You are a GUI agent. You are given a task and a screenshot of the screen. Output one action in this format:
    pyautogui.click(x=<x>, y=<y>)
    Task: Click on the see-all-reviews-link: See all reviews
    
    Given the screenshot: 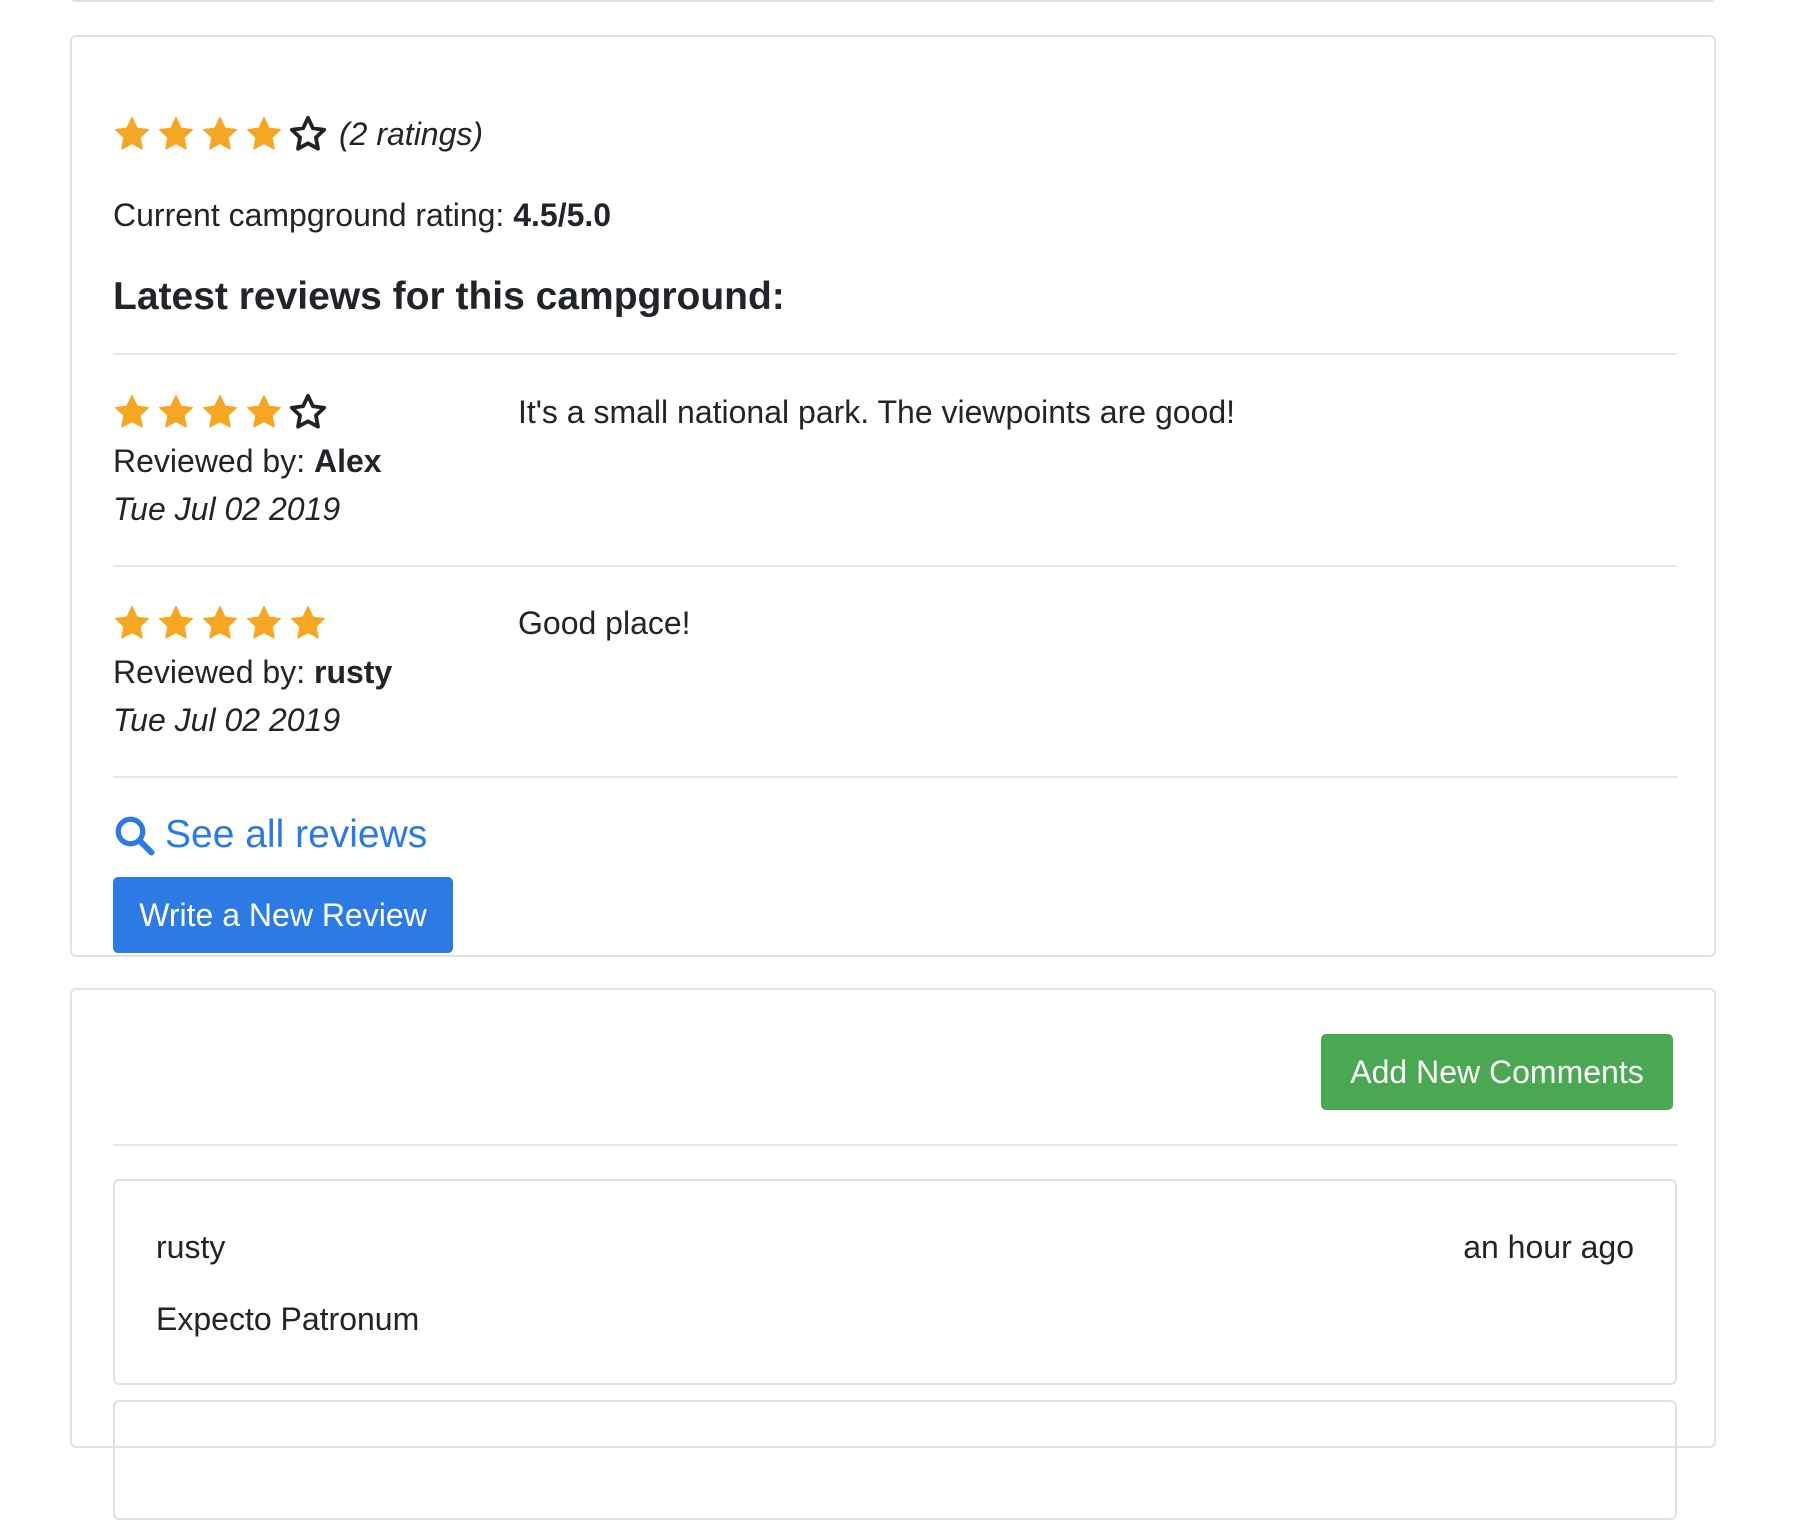 What is the action you would take?
    pyautogui.click(x=270, y=835)
    